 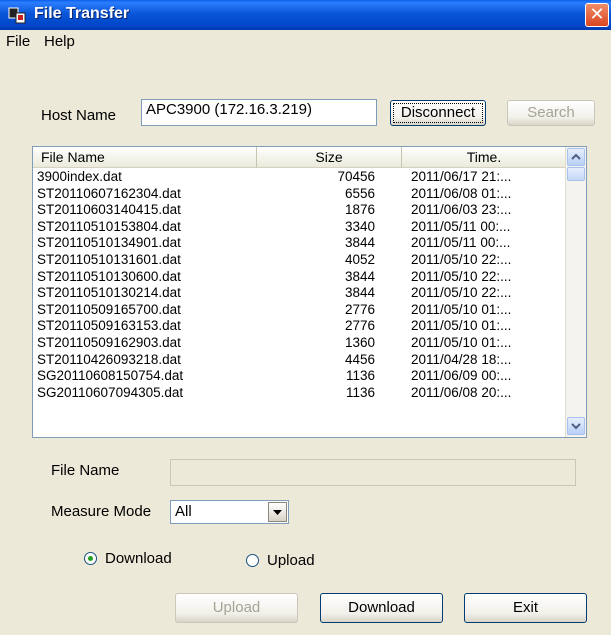 I want to click on upload-button-label: Upload, so click(x=236, y=607).